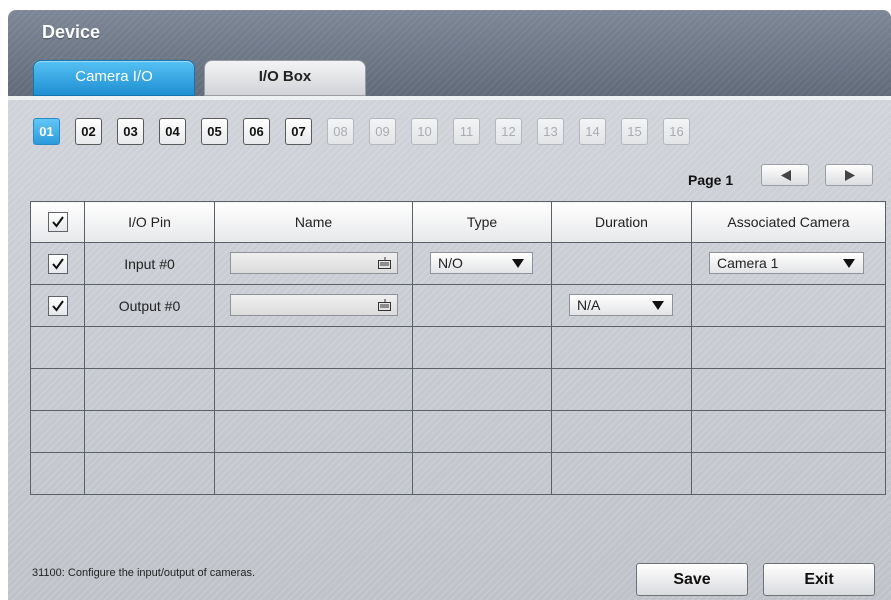  I want to click on duration-value: N/A, so click(589, 305).